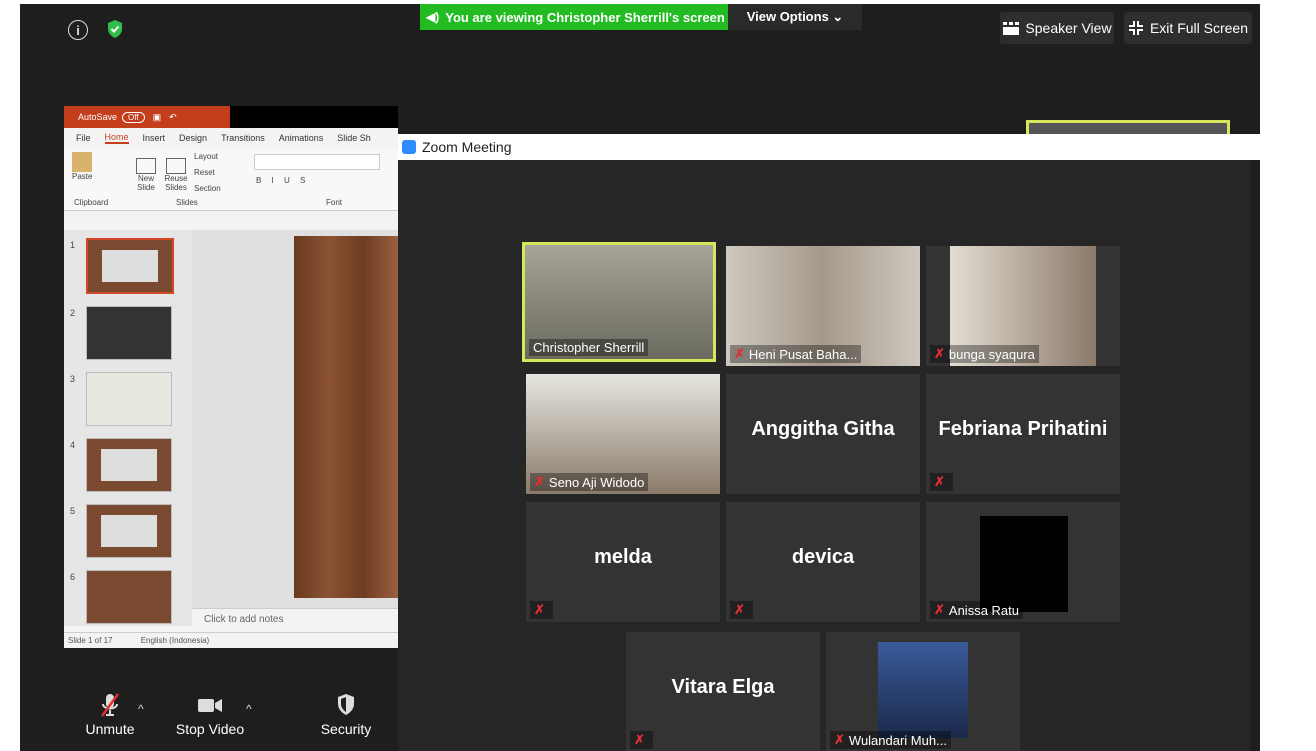 The height and width of the screenshot is (751, 1316). Describe the element at coordinates (146, 166) in the screenshot. I see `new-slide-icon` at that location.